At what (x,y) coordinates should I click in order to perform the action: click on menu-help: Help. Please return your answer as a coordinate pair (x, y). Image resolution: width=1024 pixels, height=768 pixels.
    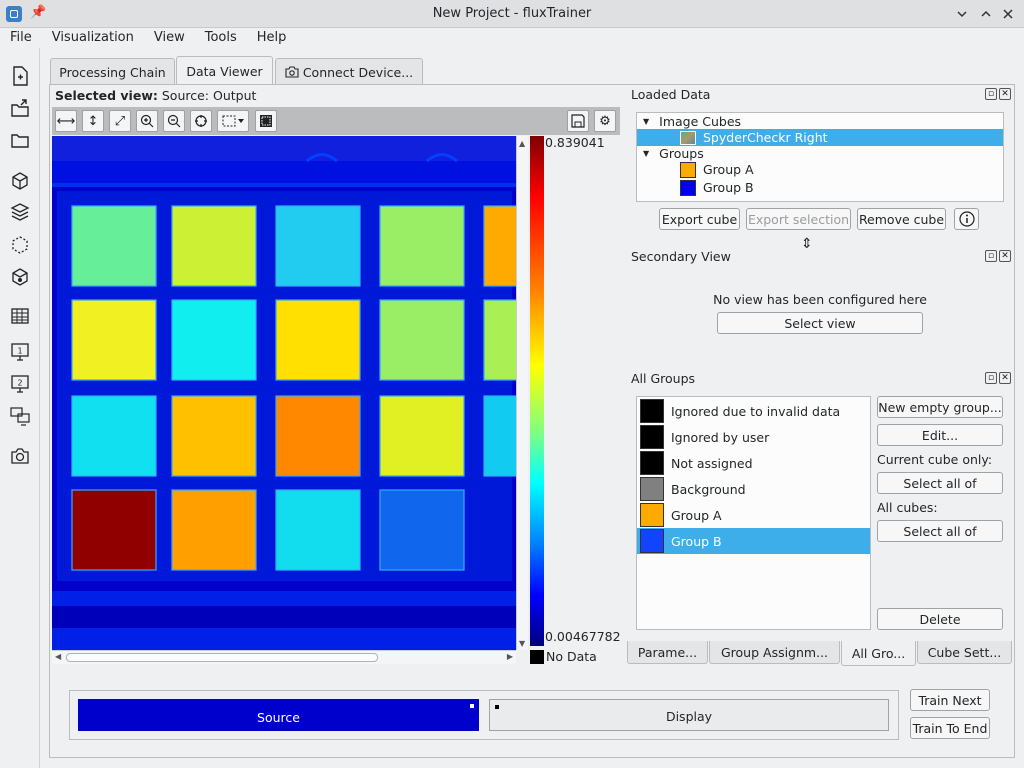
    Looking at the image, I should click on (272, 38).